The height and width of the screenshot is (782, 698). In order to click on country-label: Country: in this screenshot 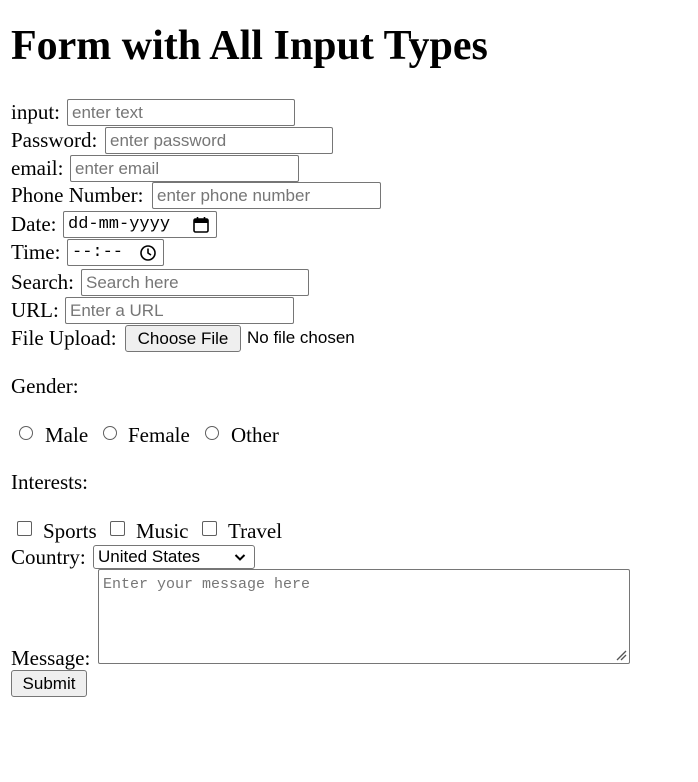, I will do `click(48, 557)`.